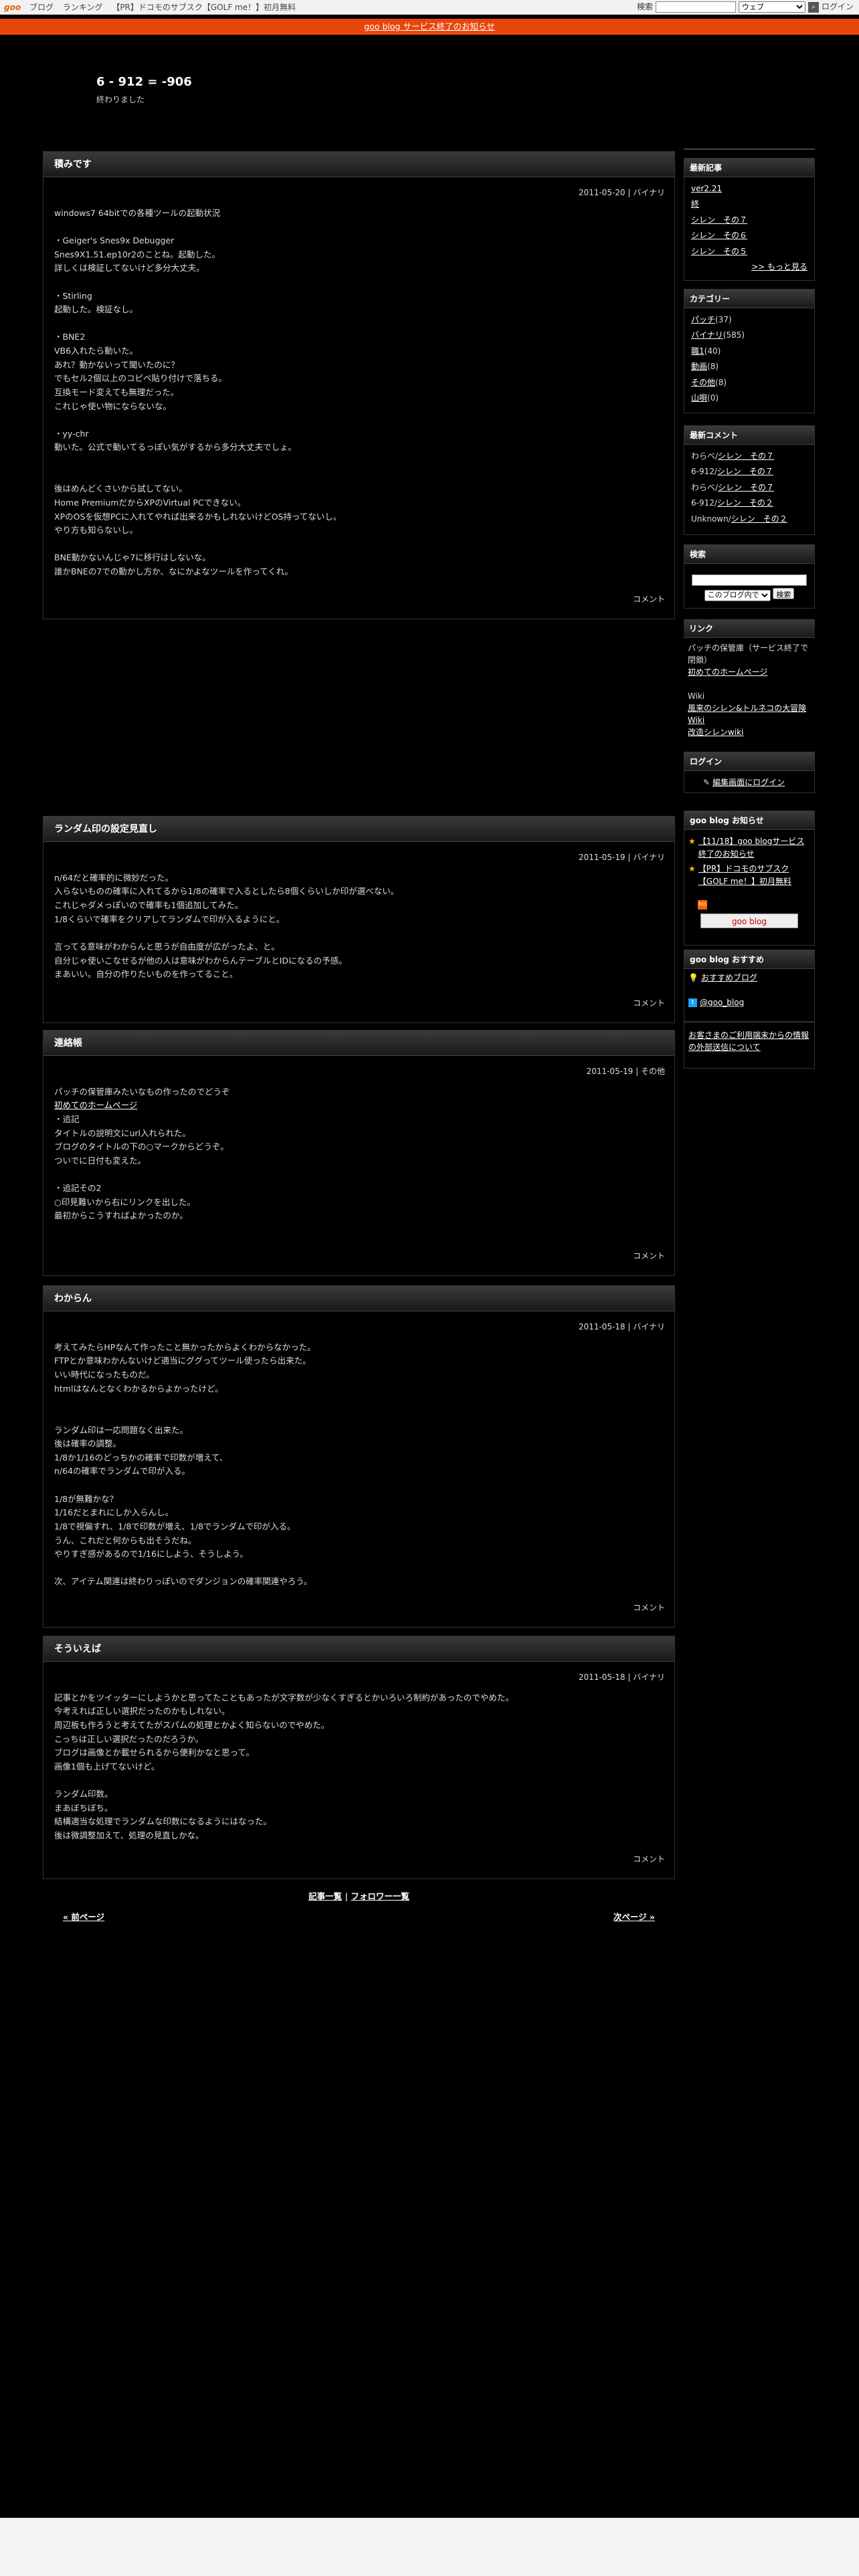 The width and height of the screenshot is (859, 2576). I want to click on category-link: 職1, so click(698, 351).